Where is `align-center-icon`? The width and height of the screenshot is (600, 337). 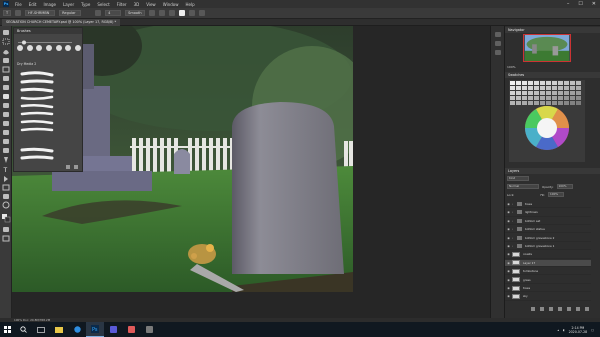 align-center-icon is located at coordinates (162, 13).